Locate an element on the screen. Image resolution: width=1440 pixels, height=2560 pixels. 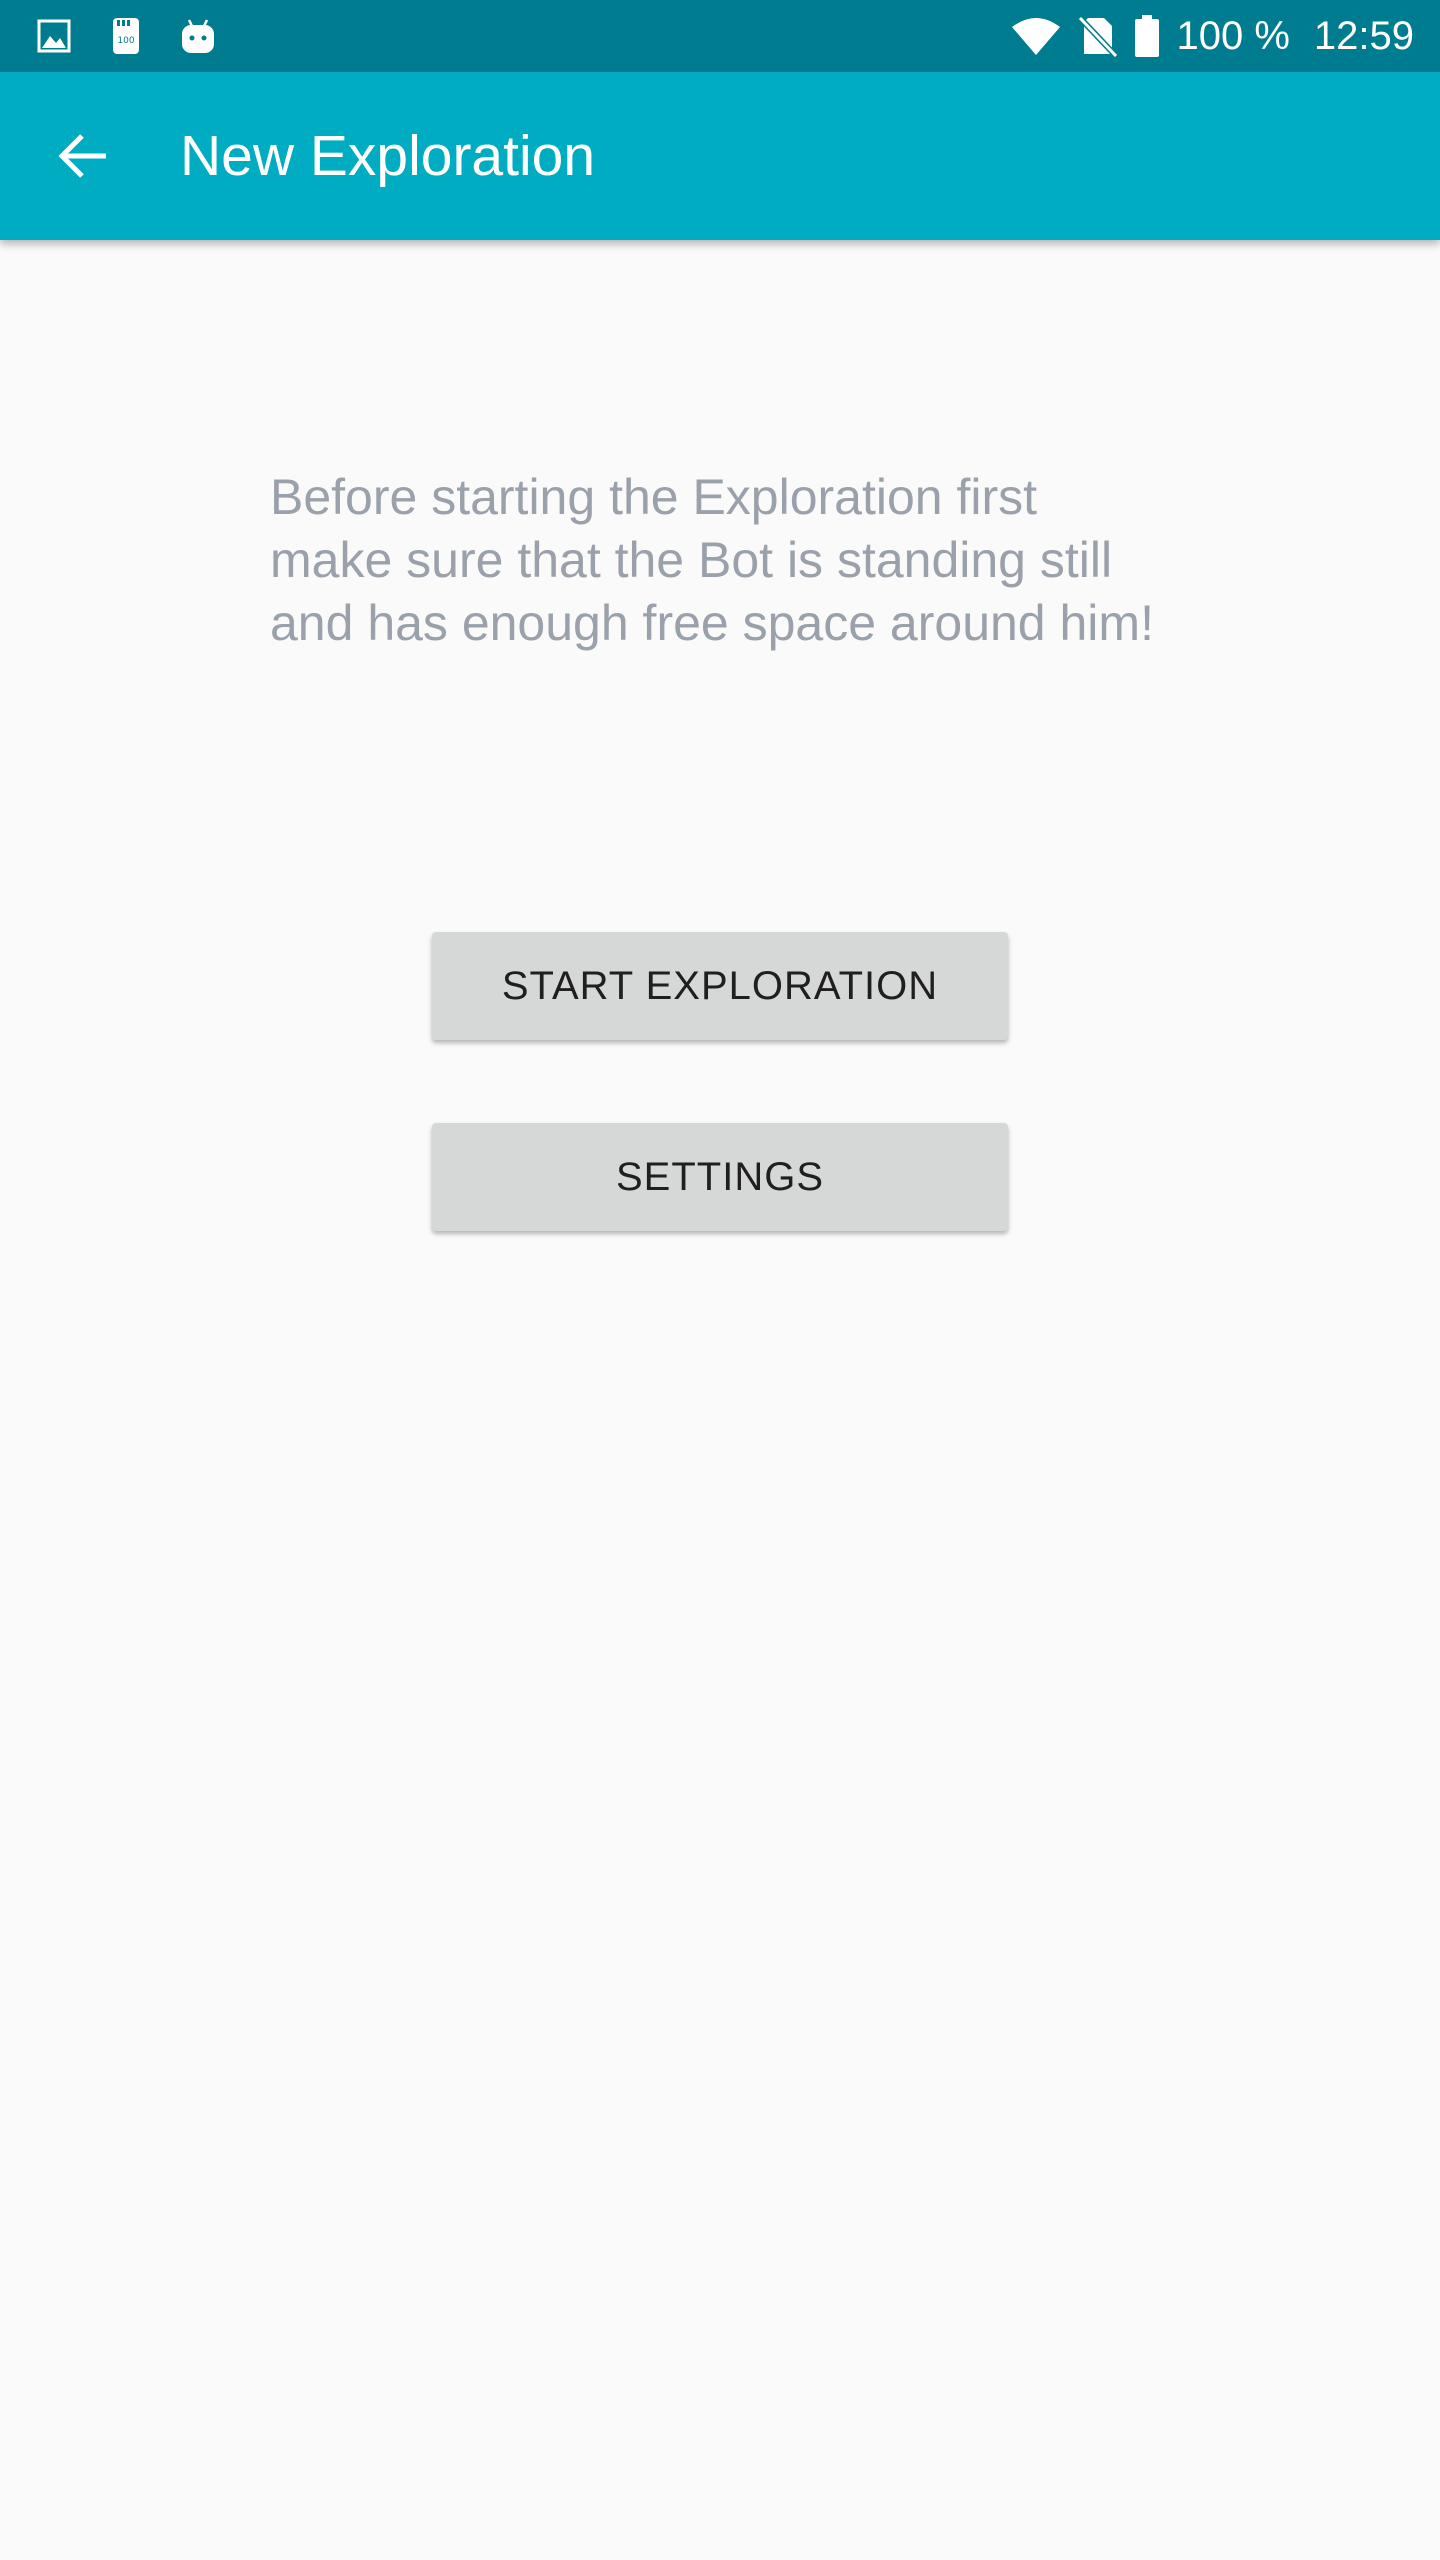
image-icon is located at coordinates (54, 36).